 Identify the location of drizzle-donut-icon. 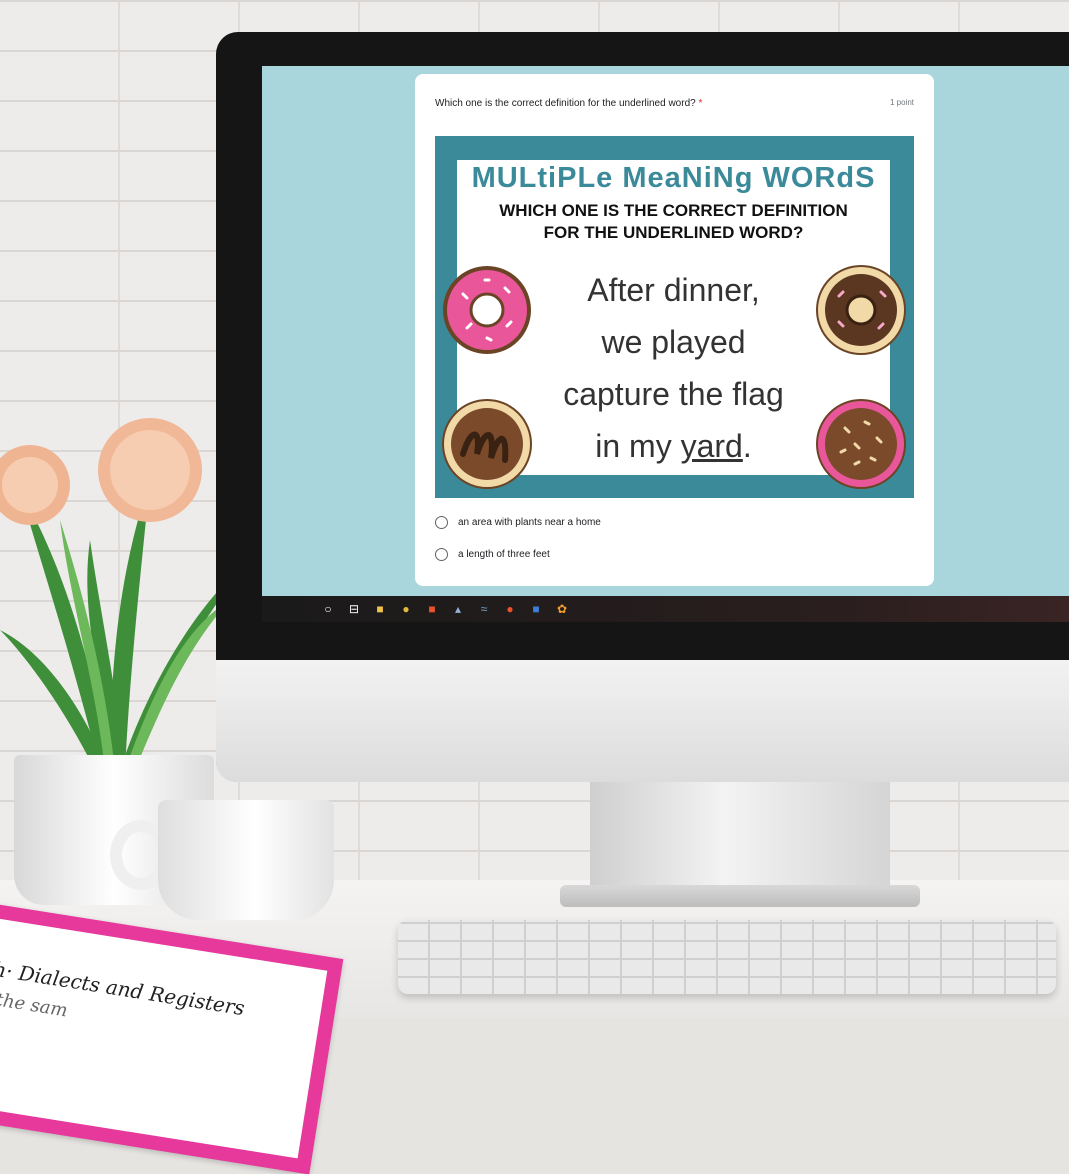
(487, 444).